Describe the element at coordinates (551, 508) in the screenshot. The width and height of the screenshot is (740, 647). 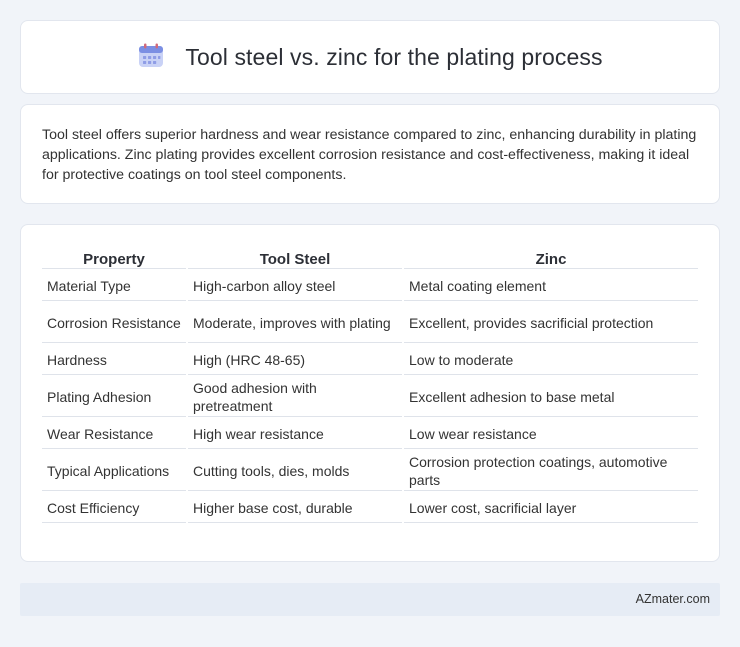
I see `zinc-cell: Lower cost, sacrificial layer` at that location.